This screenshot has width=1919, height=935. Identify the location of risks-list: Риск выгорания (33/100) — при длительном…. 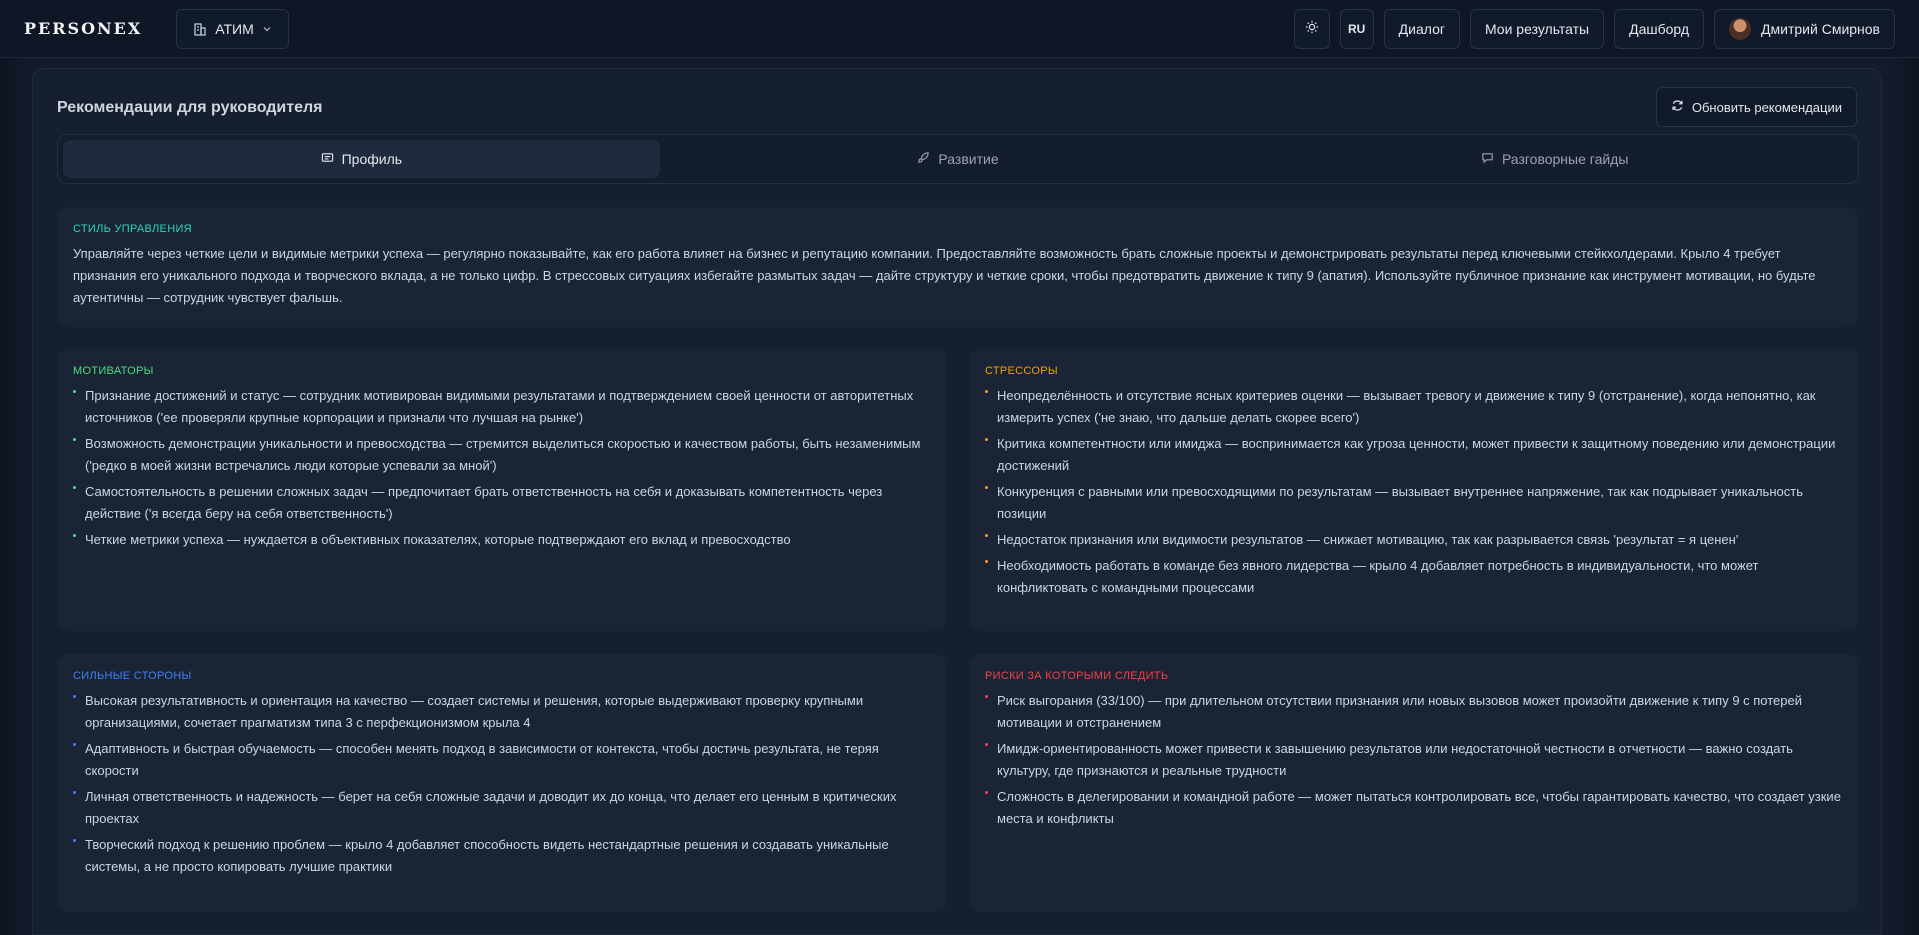
(1414, 760).